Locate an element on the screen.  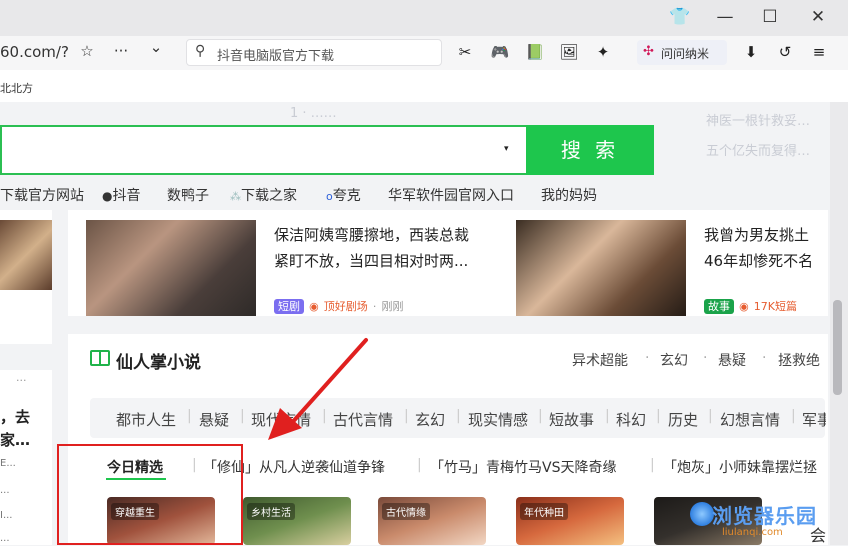
watermark-url: liulanqi.com is located at coordinates (752, 532).